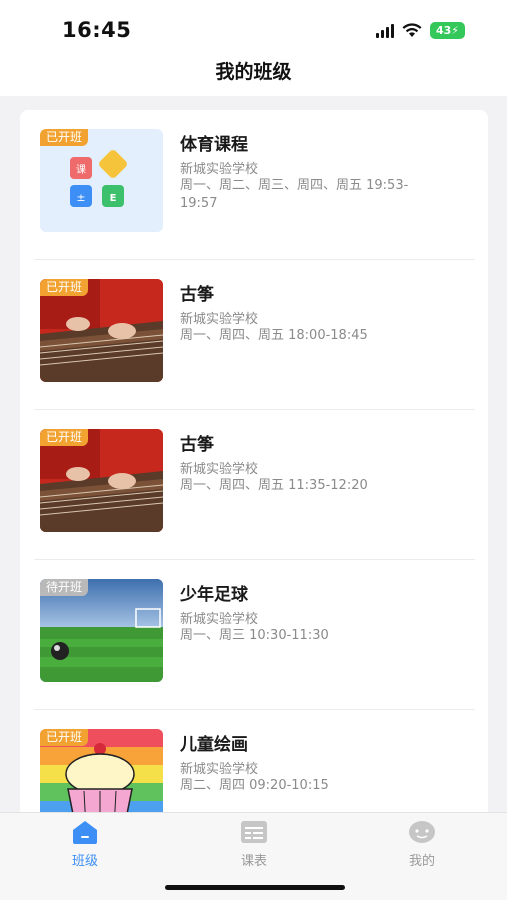  Describe the element at coordinates (274, 335) in the screenshot. I see `class-schedule: 周一、周四、周五 18:00-18:45` at that location.